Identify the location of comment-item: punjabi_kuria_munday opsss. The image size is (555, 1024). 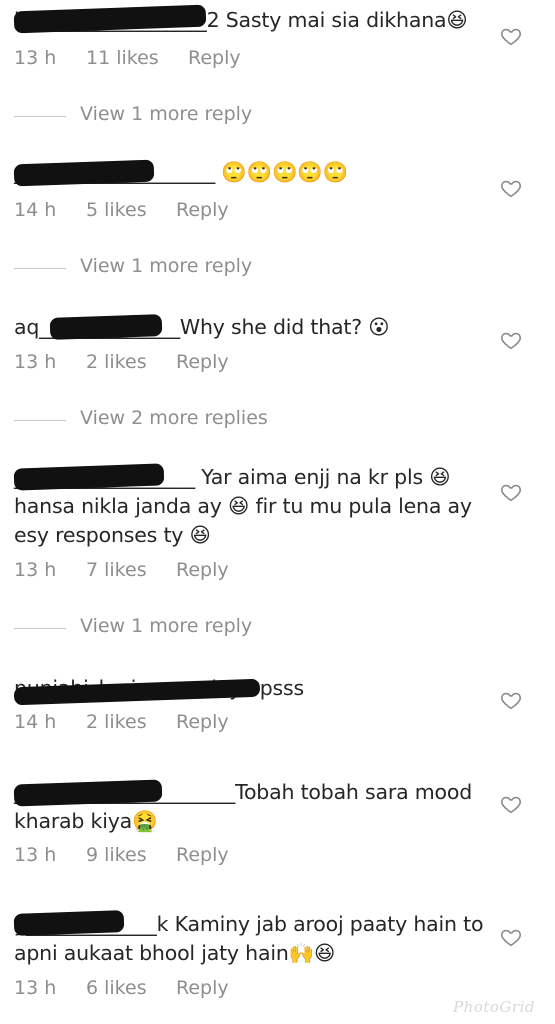
(253, 690).